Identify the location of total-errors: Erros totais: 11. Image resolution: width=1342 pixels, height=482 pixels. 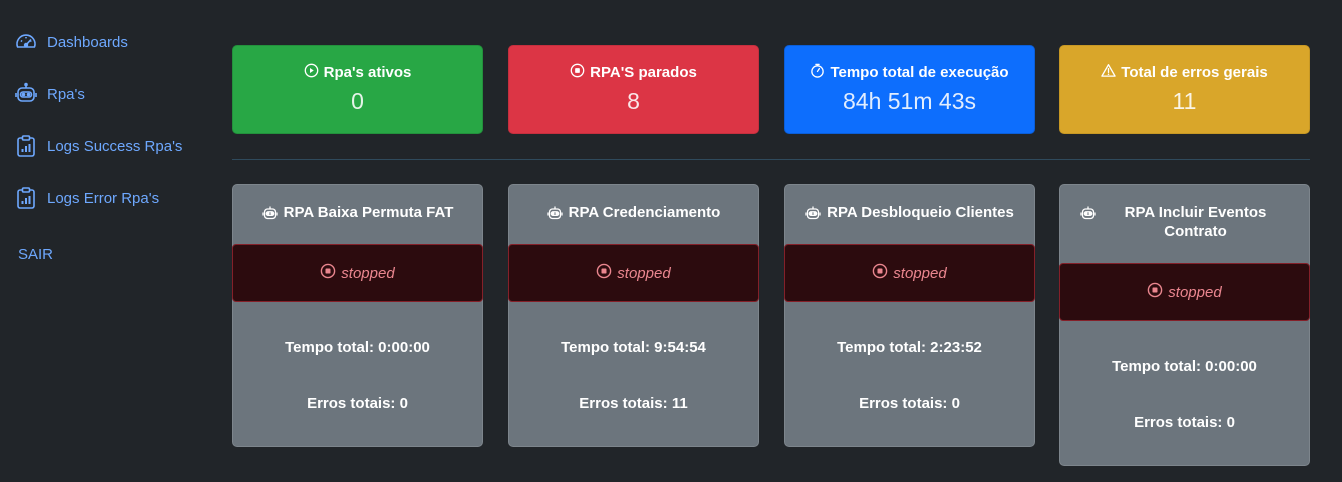
(633, 403).